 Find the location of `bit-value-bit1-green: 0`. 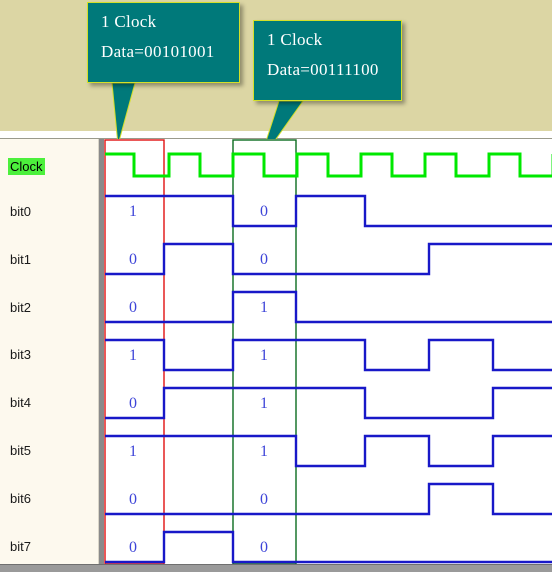

bit-value-bit1-green: 0 is located at coordinates (264, 259).